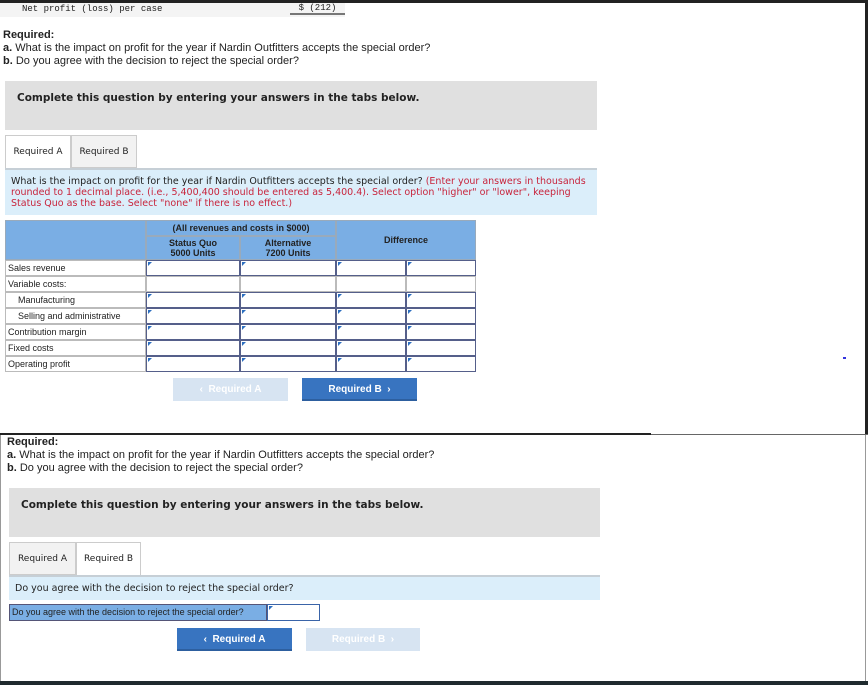  Describe the element at coordinates (288, 253) in the screenshot. I see `col-alternative-line2: 7200 Units` at that location.